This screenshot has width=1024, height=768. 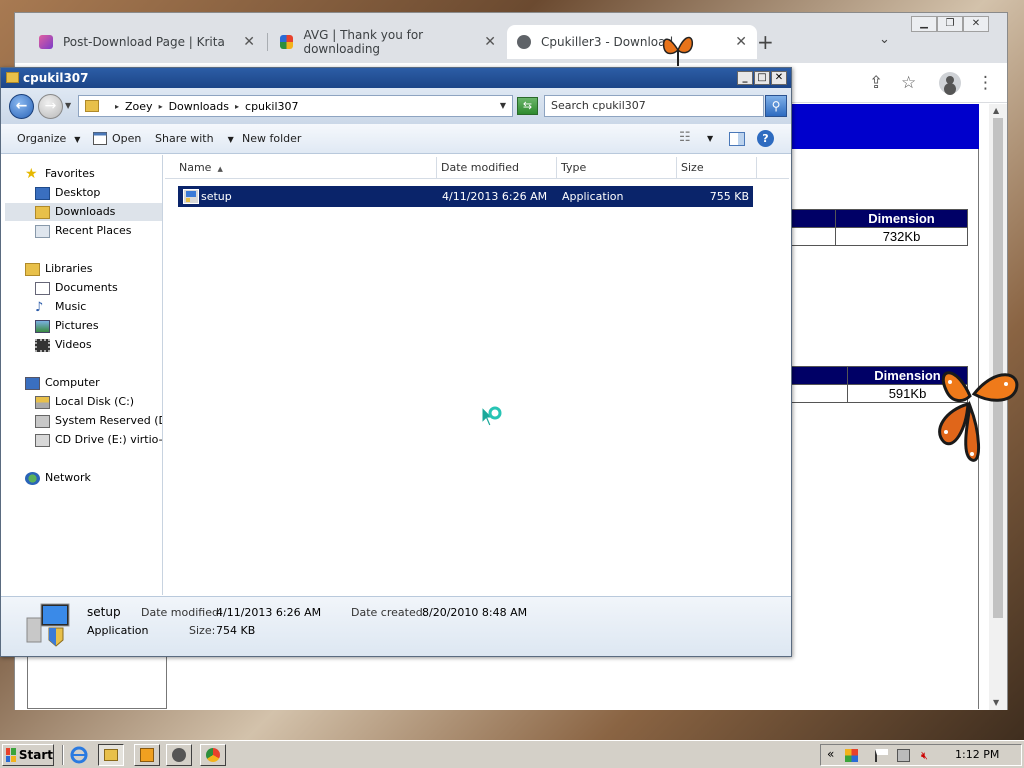 What do you see at coordinates (876, 83) in the screenshot?
I see `share-icon: ⇪` at bounding box center [876, 83].